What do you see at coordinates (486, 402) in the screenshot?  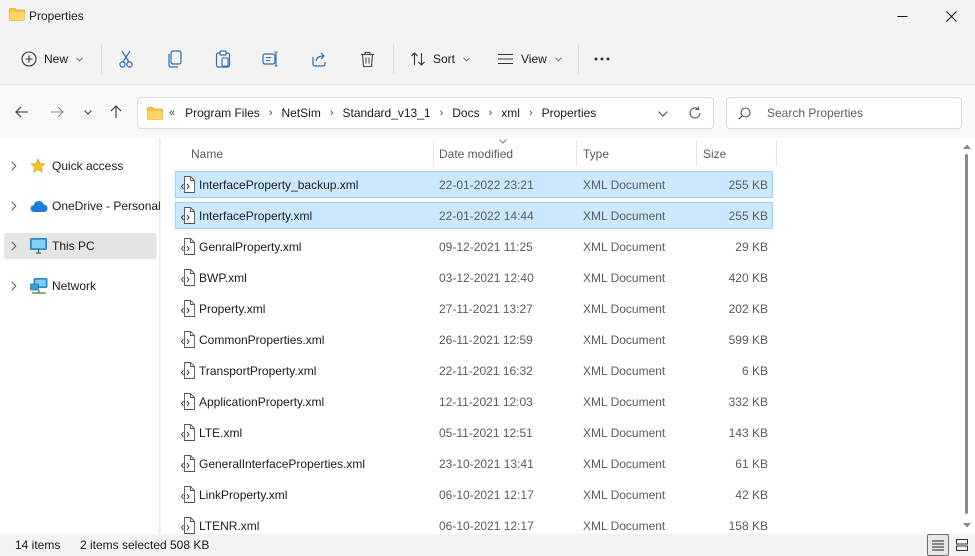 I see `file-date-modified: 12-11-2021 12:03` at bounding box center [486, 402].